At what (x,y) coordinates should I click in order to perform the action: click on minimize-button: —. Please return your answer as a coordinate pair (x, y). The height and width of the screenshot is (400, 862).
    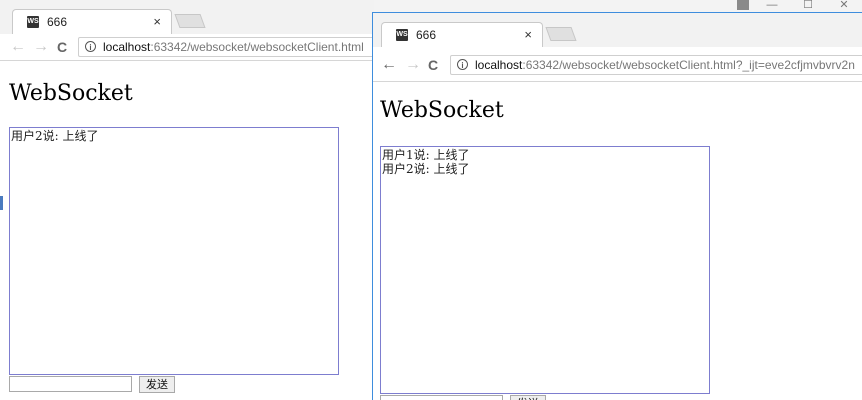
    Looking at the image, I should click on (772, 6).